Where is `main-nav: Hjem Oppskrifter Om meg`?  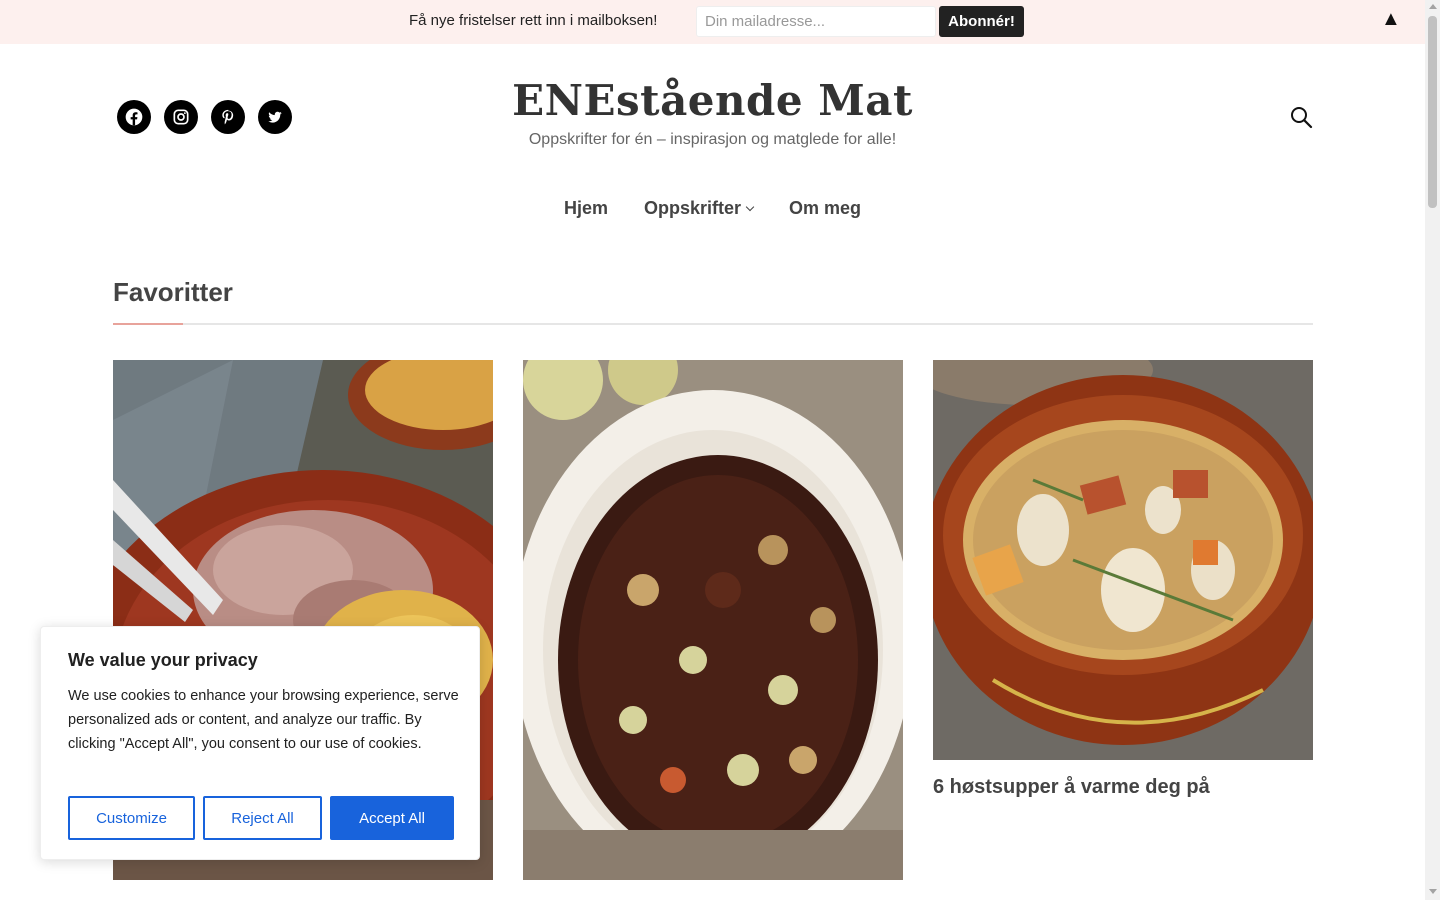 main-nav: Hjem Oppskrifter Om meg is located at coordinates (712, 208).